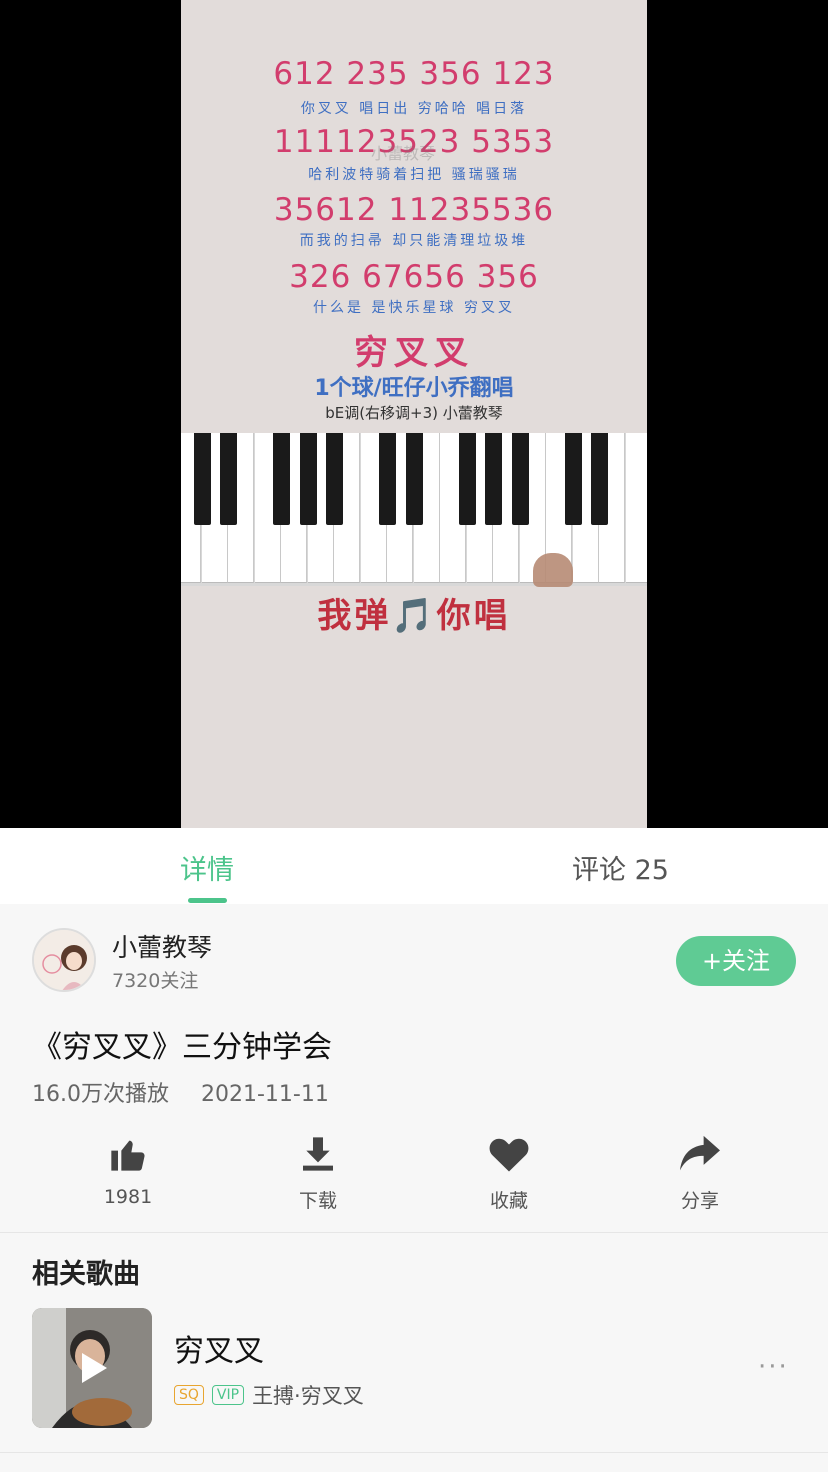 The width and height of the screenshot is (828, 1472). I want to click on heart-icon, so click(509, 1155).